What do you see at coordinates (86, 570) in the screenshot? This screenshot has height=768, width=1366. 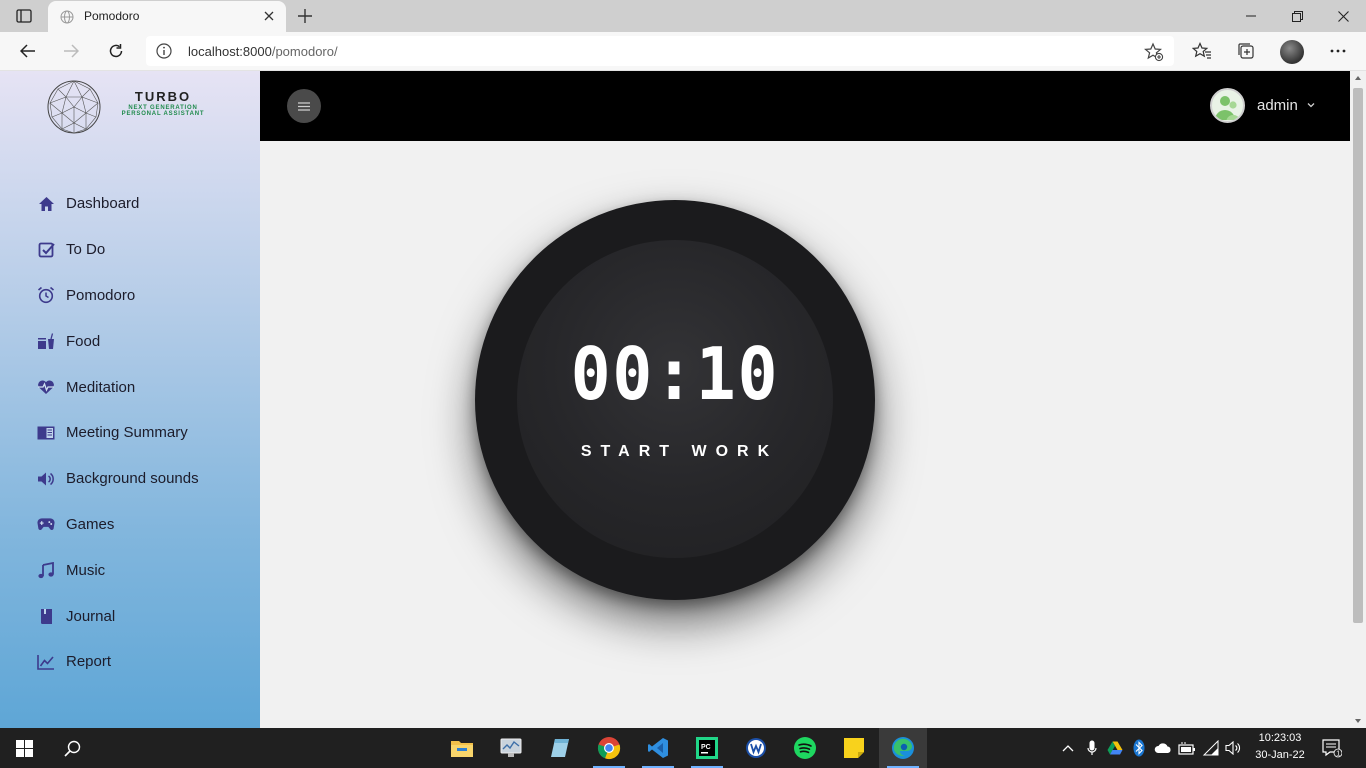 I see `sidebar-item-label: Music` at bounding box center [86, 570].